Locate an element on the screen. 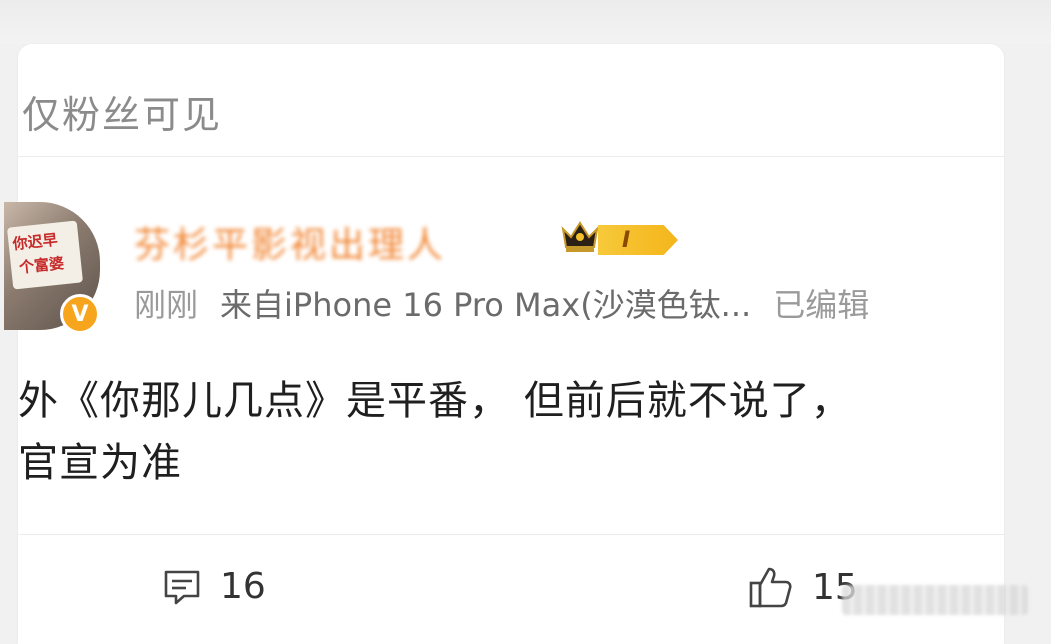 The image size is (1051, 644). crown-icon is located at coordinates (580, 236).